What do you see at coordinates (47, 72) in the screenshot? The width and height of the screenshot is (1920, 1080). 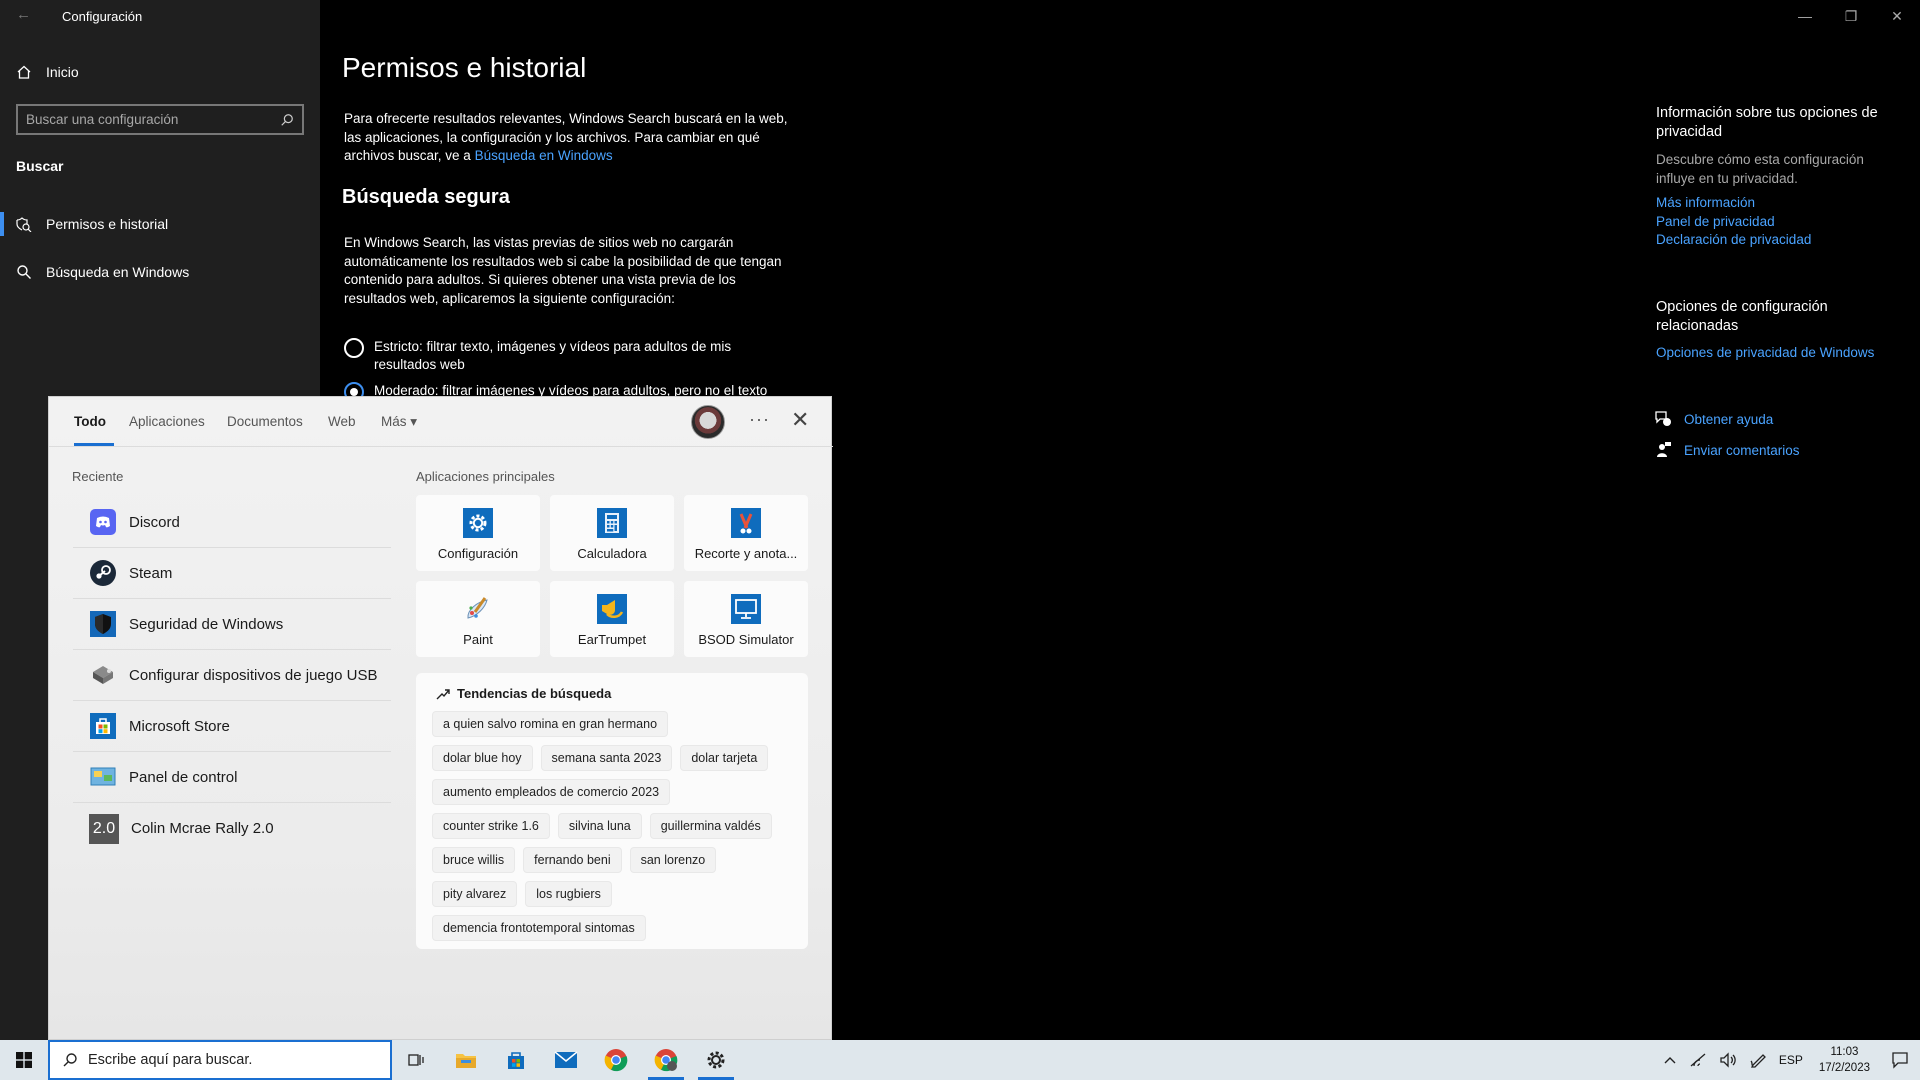 I see `sidebar-item-home: Inicio` at bounding box center [47, 72].